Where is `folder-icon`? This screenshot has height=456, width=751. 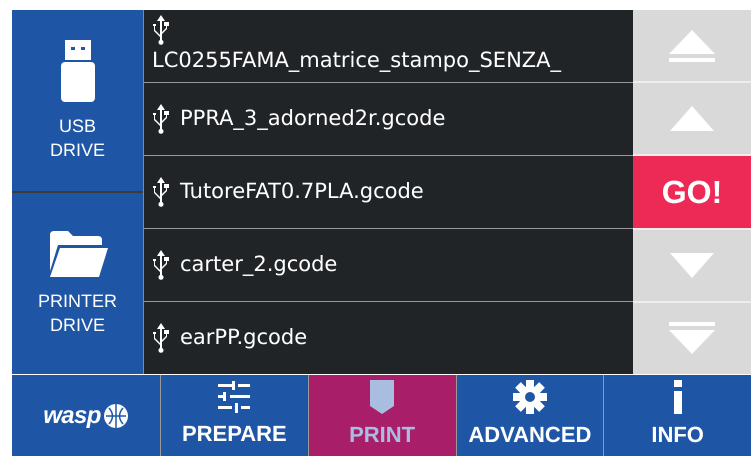
folder-icon is located at coordinates (78, 253).